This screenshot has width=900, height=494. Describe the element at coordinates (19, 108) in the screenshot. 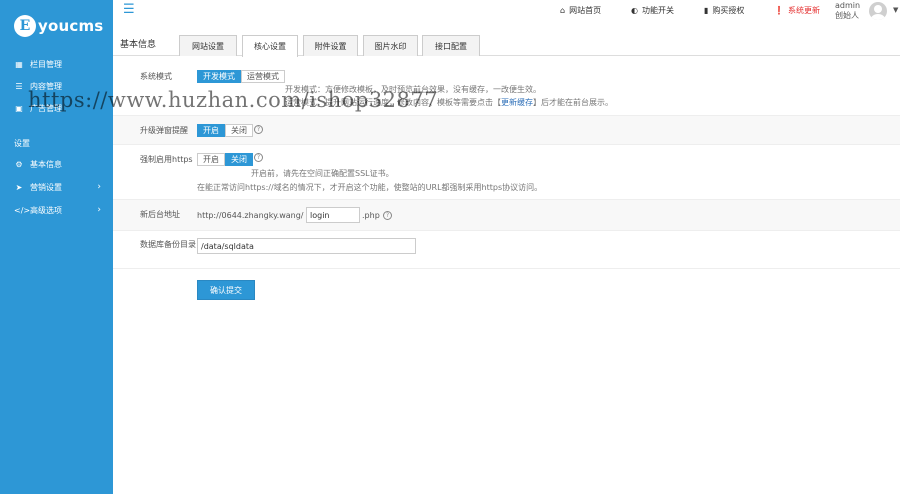

I see `image-icon: ▣` at that location.